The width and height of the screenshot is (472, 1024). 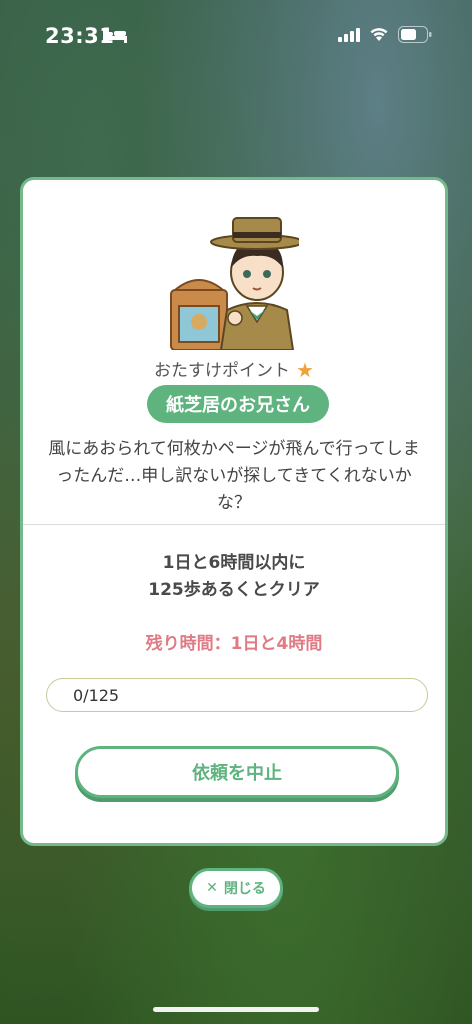 What do you see at coordinates (237, 772) in the screenshot?
I see `cancel-request-button: 依頼を中止` at bounding box center [237, 772].